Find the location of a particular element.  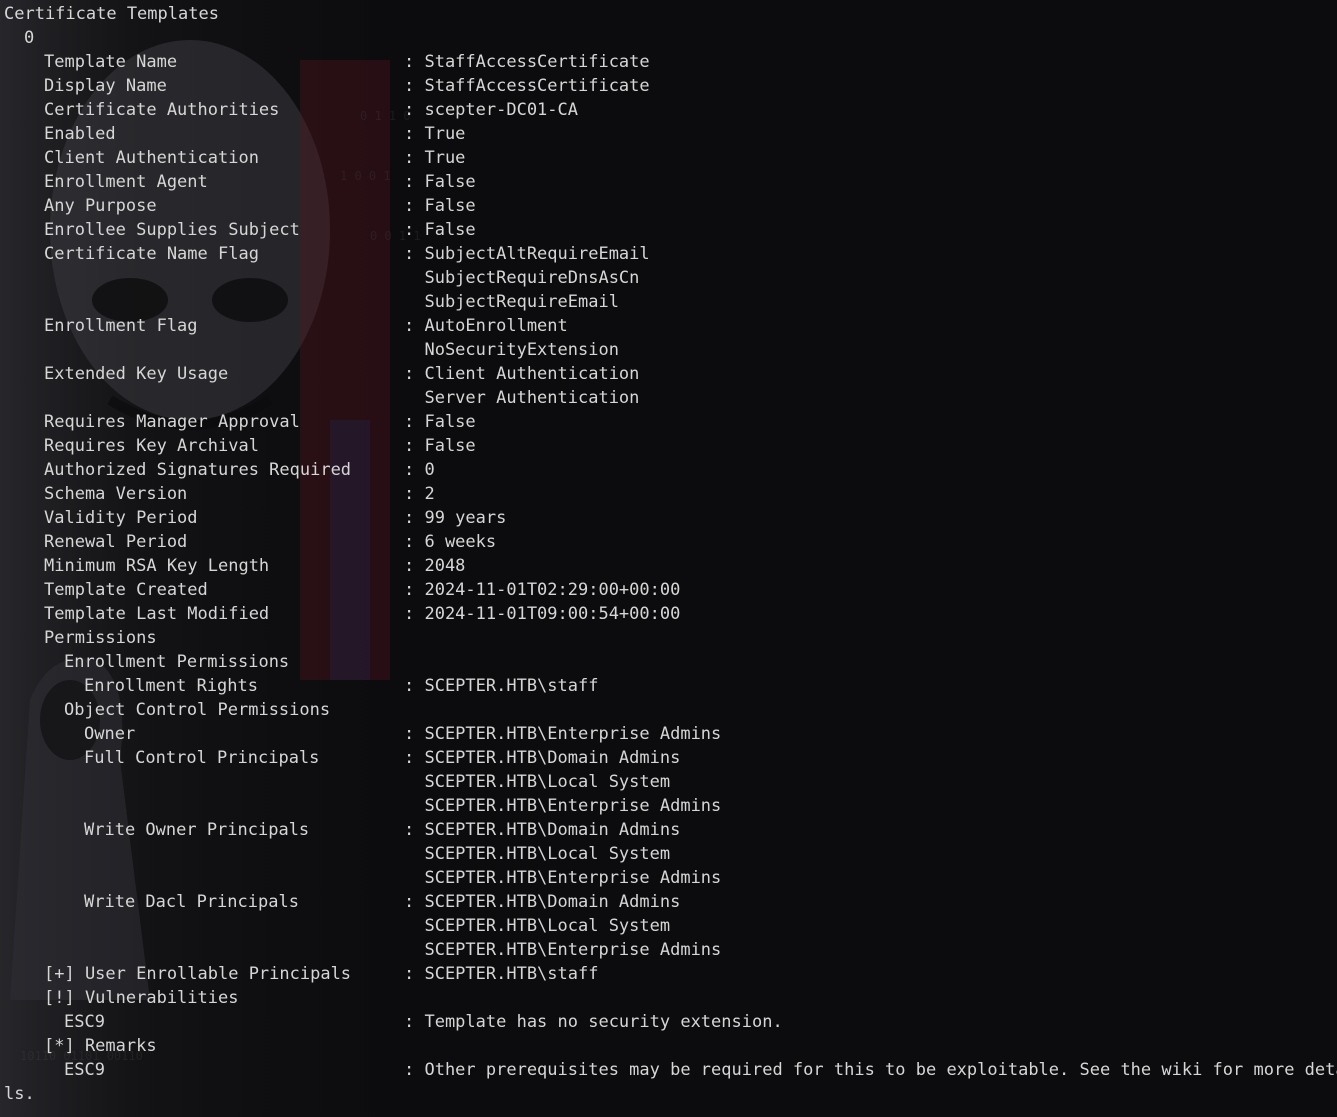

terminal-line-label: Display Name is located at coordinates (105, 86).